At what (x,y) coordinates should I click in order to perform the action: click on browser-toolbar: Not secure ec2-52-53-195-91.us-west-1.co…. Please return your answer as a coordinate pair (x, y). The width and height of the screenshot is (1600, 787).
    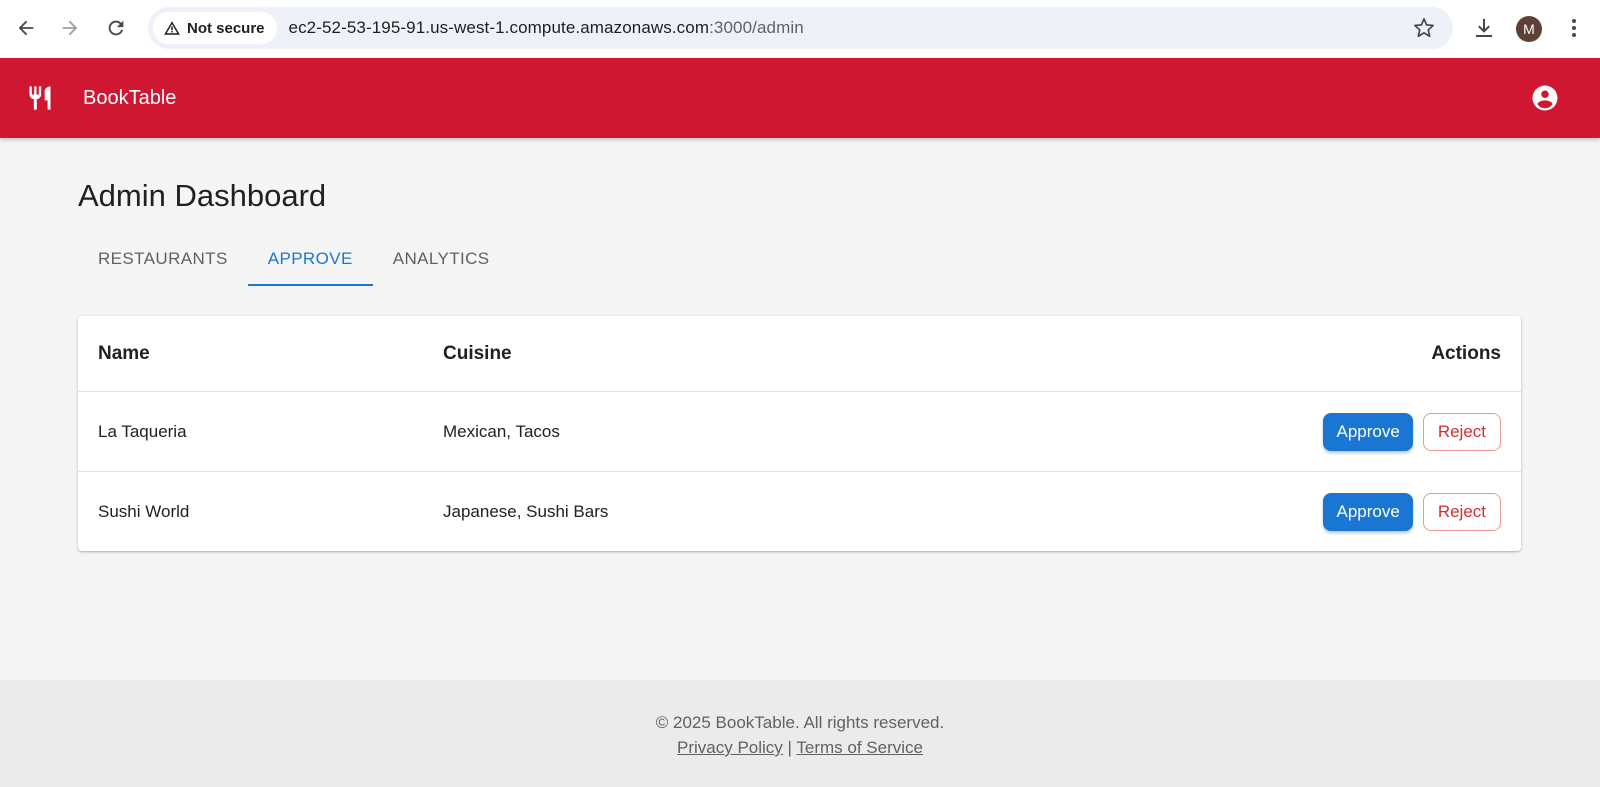
    Looking at the image, I should click on (800, 29).